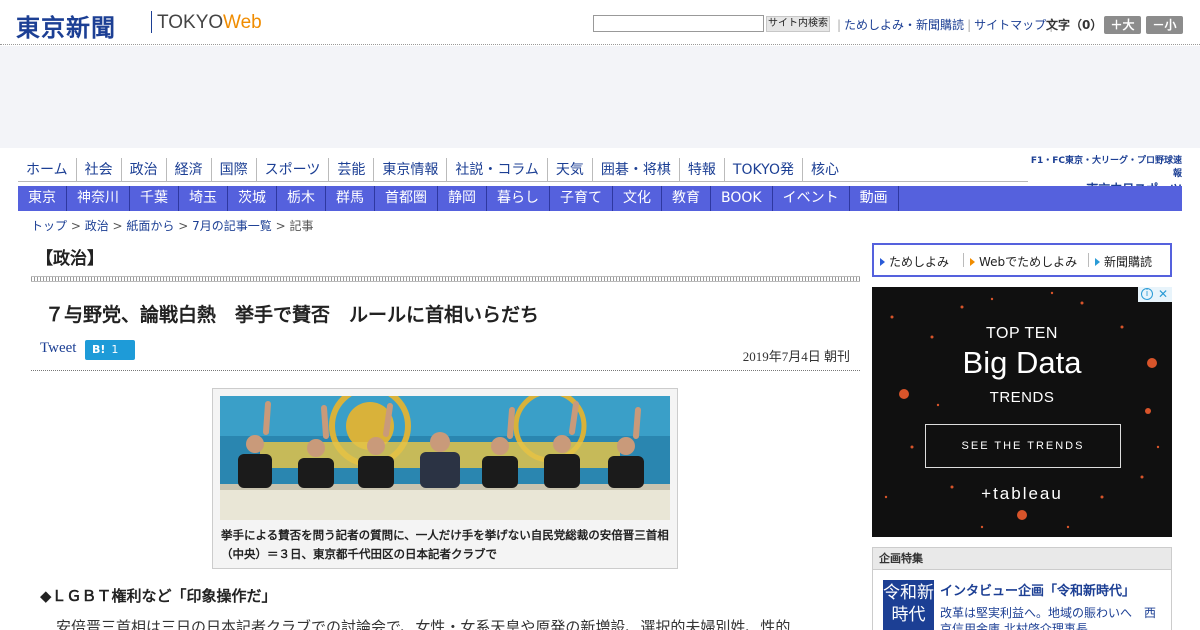  Describe the element at coordinates (764, 170) in the screenshot. I see `nav-item: TOKYO発` at that location.